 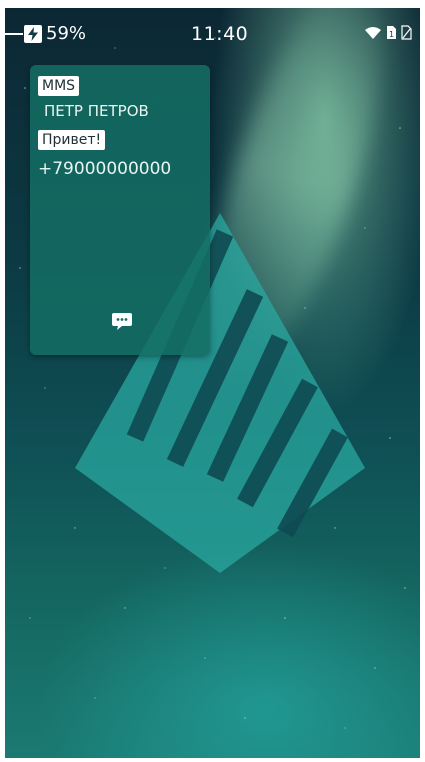 What do you see at coordinates (33, 34) in the screenshot?
I see `battery-charging-icon` at bounding box center [33, 34].